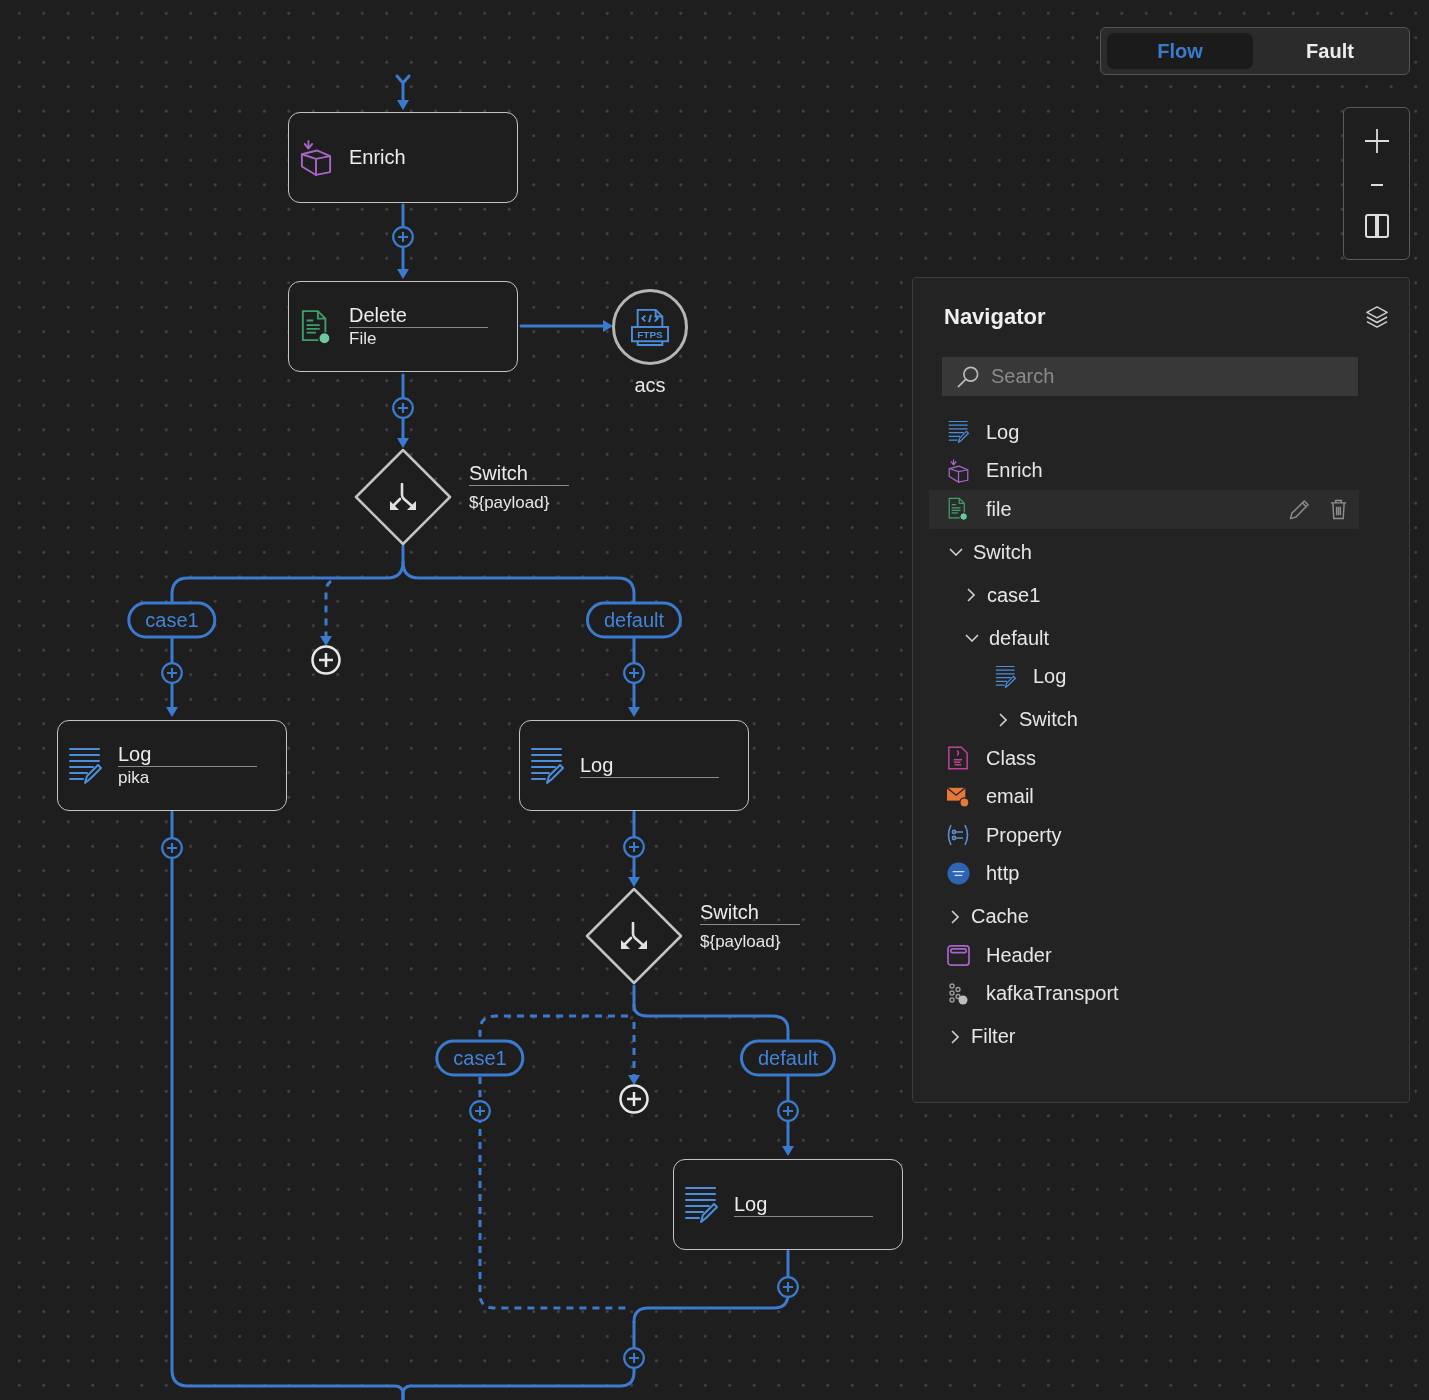 The image size is (1429, 1400). I want to click on navigator-item: file, so click(1144, 509).